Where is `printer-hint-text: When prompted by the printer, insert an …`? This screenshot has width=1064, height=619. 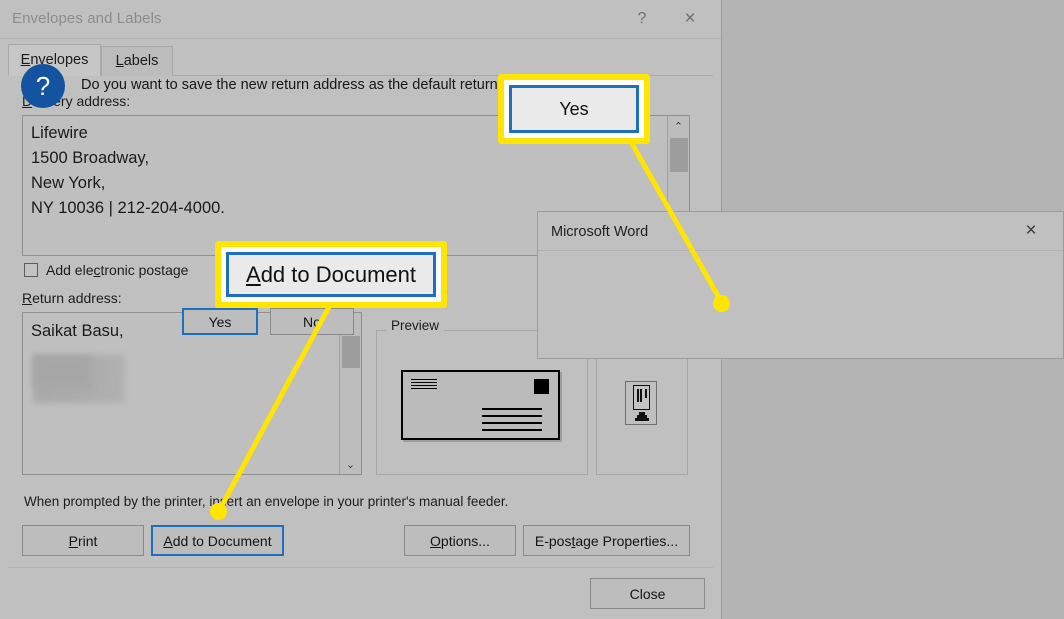 printer-hint-text: When prompted by the printer, insert an … is located at coordinates (266, 501).